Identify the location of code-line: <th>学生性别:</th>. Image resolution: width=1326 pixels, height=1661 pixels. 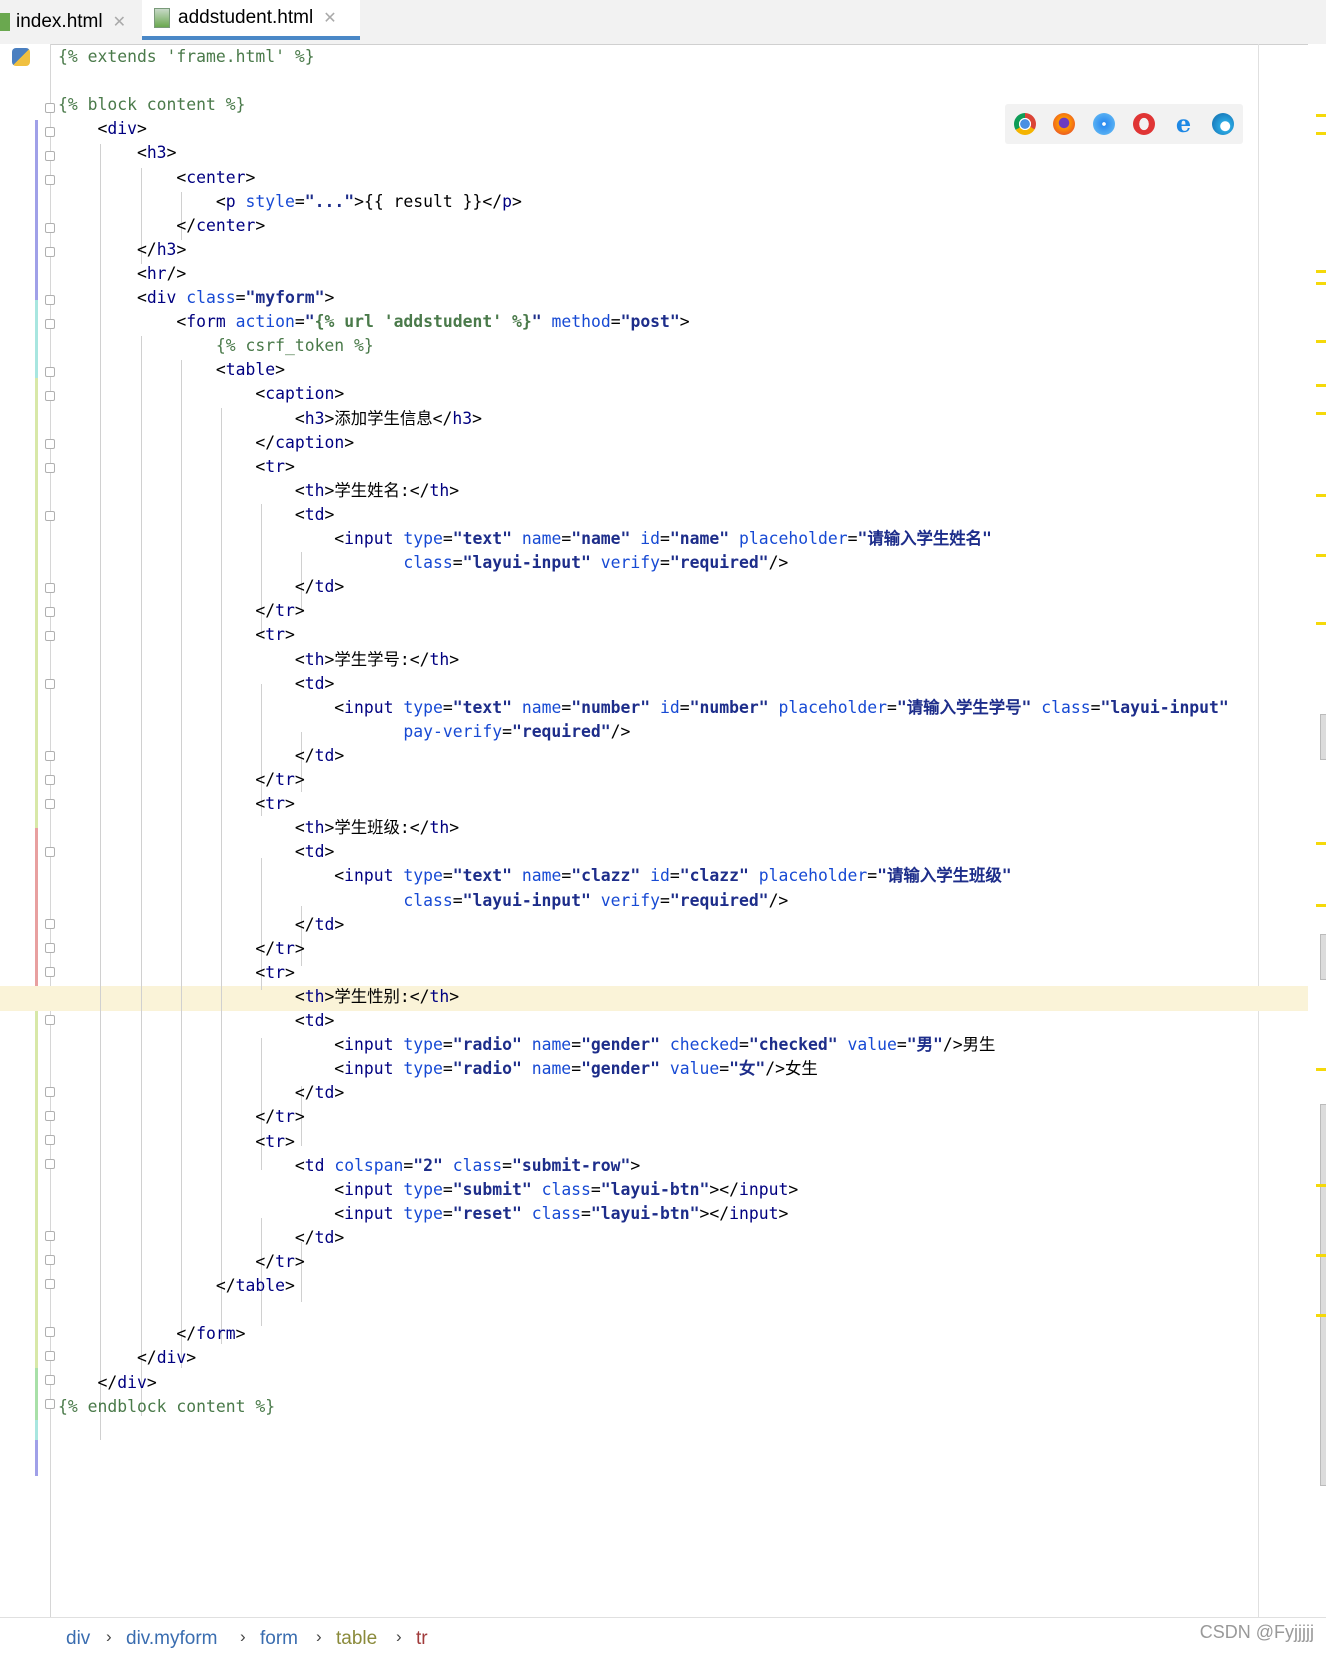
(258, 996).